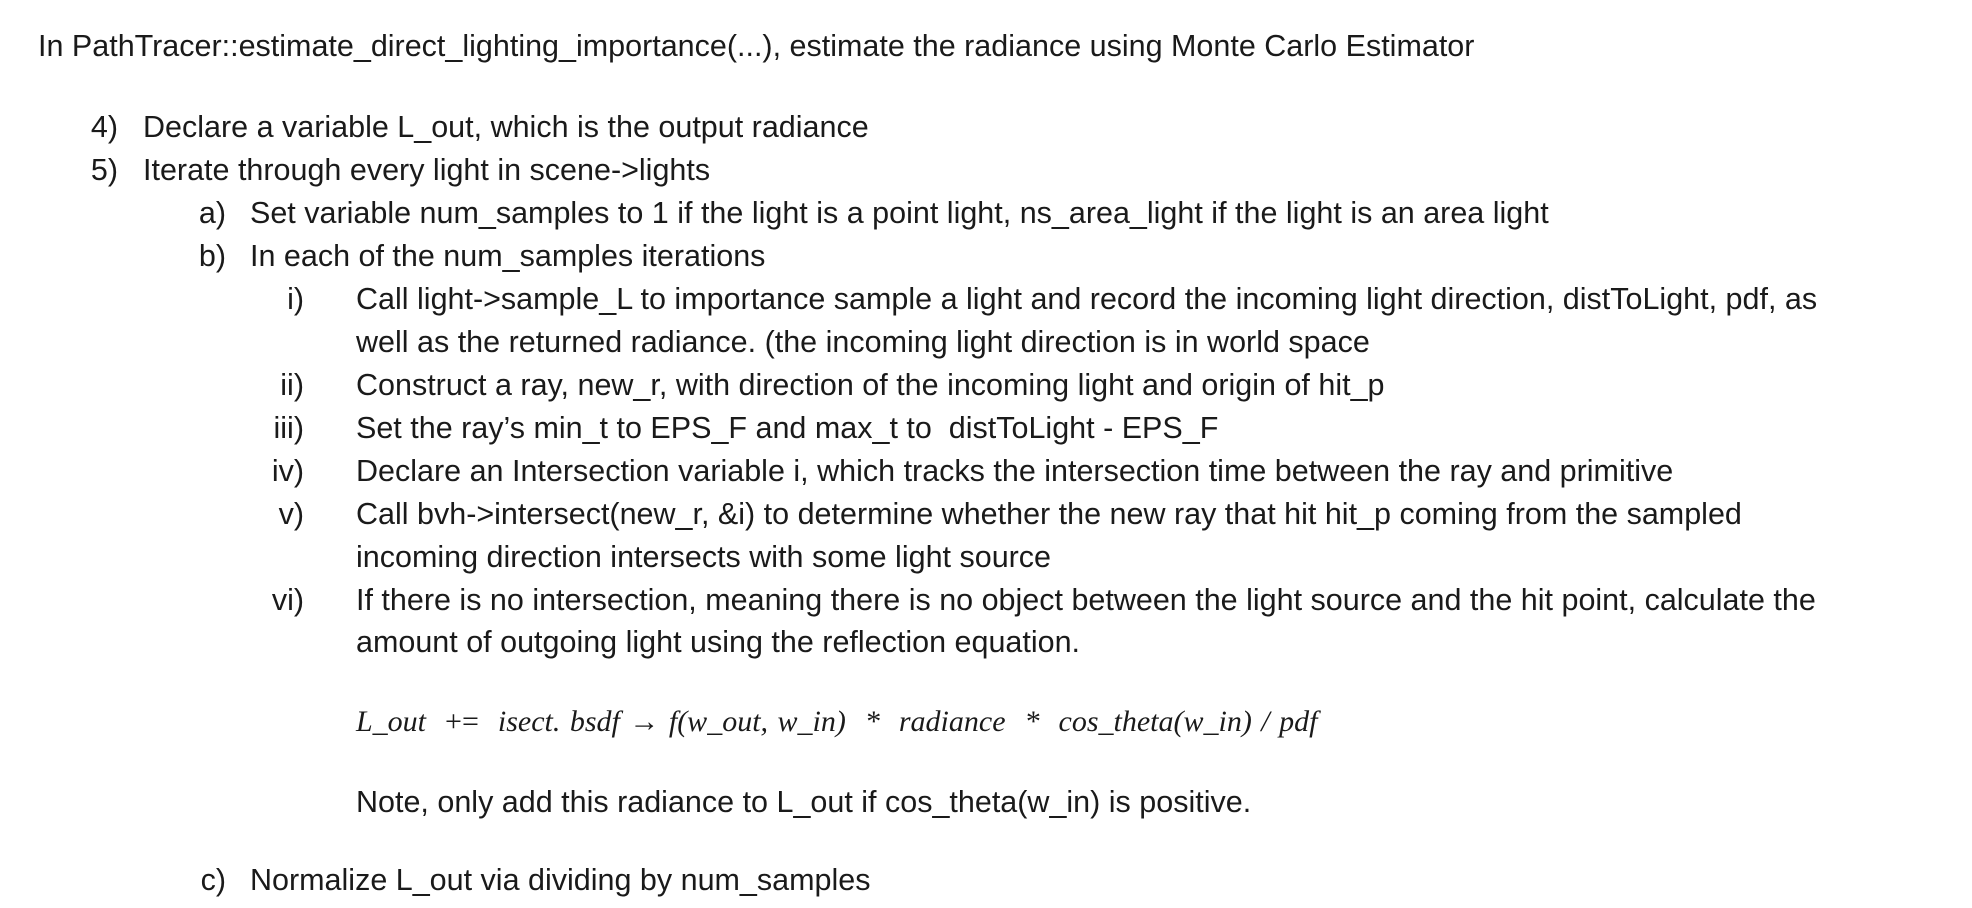 The width and height of the screenshot is (1972, 908). Describe the element at coordinates (391, 721) in the screenshot. I see `equation-lhs: L_out` at that location.